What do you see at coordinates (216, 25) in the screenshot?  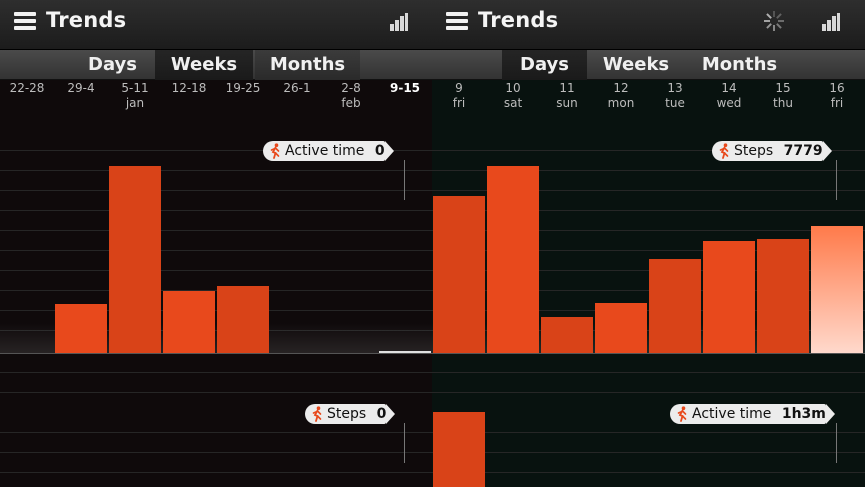 I see `top-bar: Trends` at bounding box center [216, 25].